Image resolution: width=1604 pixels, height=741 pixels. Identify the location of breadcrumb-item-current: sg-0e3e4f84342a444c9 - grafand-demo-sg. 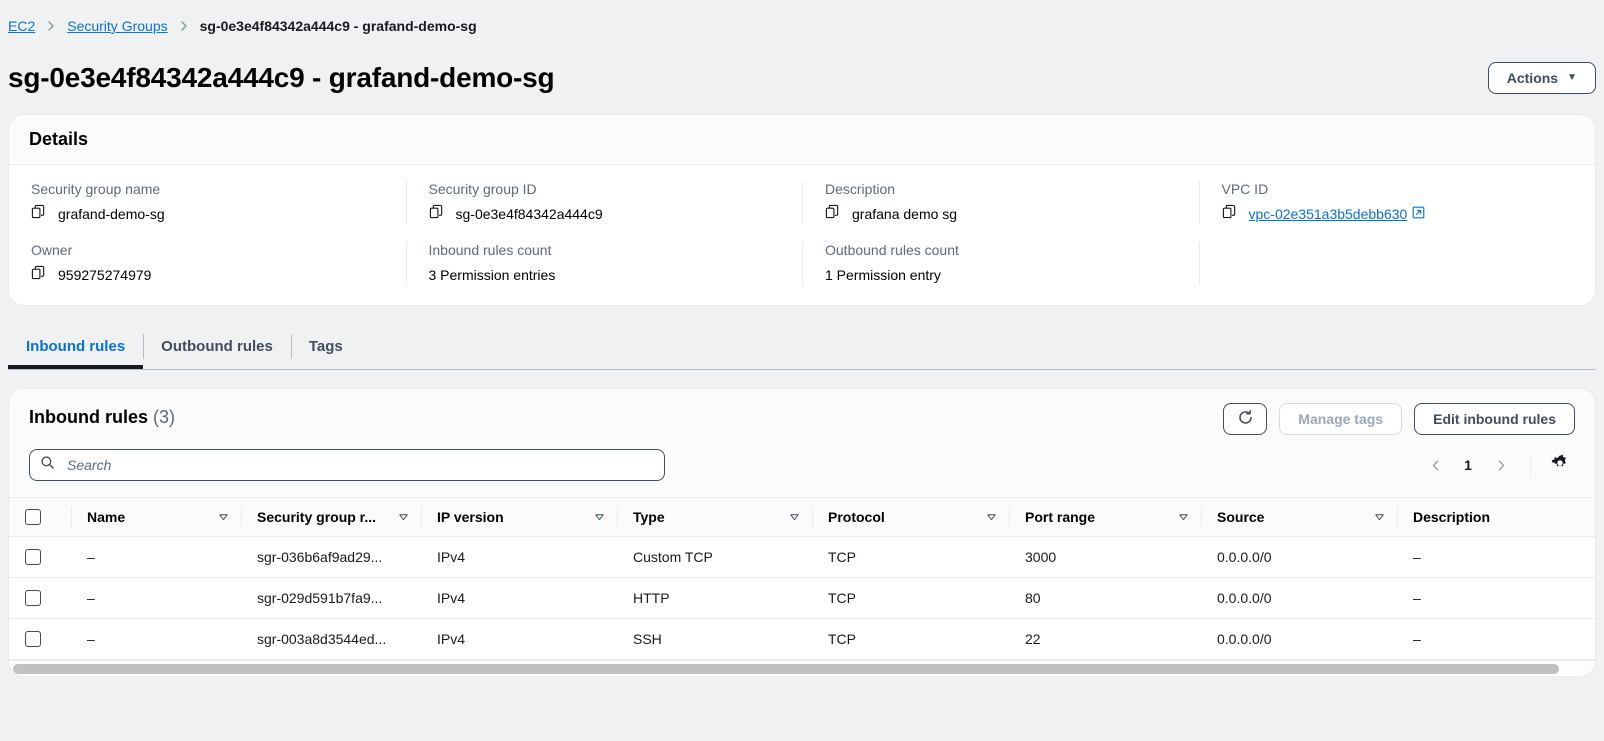
(338, 26).